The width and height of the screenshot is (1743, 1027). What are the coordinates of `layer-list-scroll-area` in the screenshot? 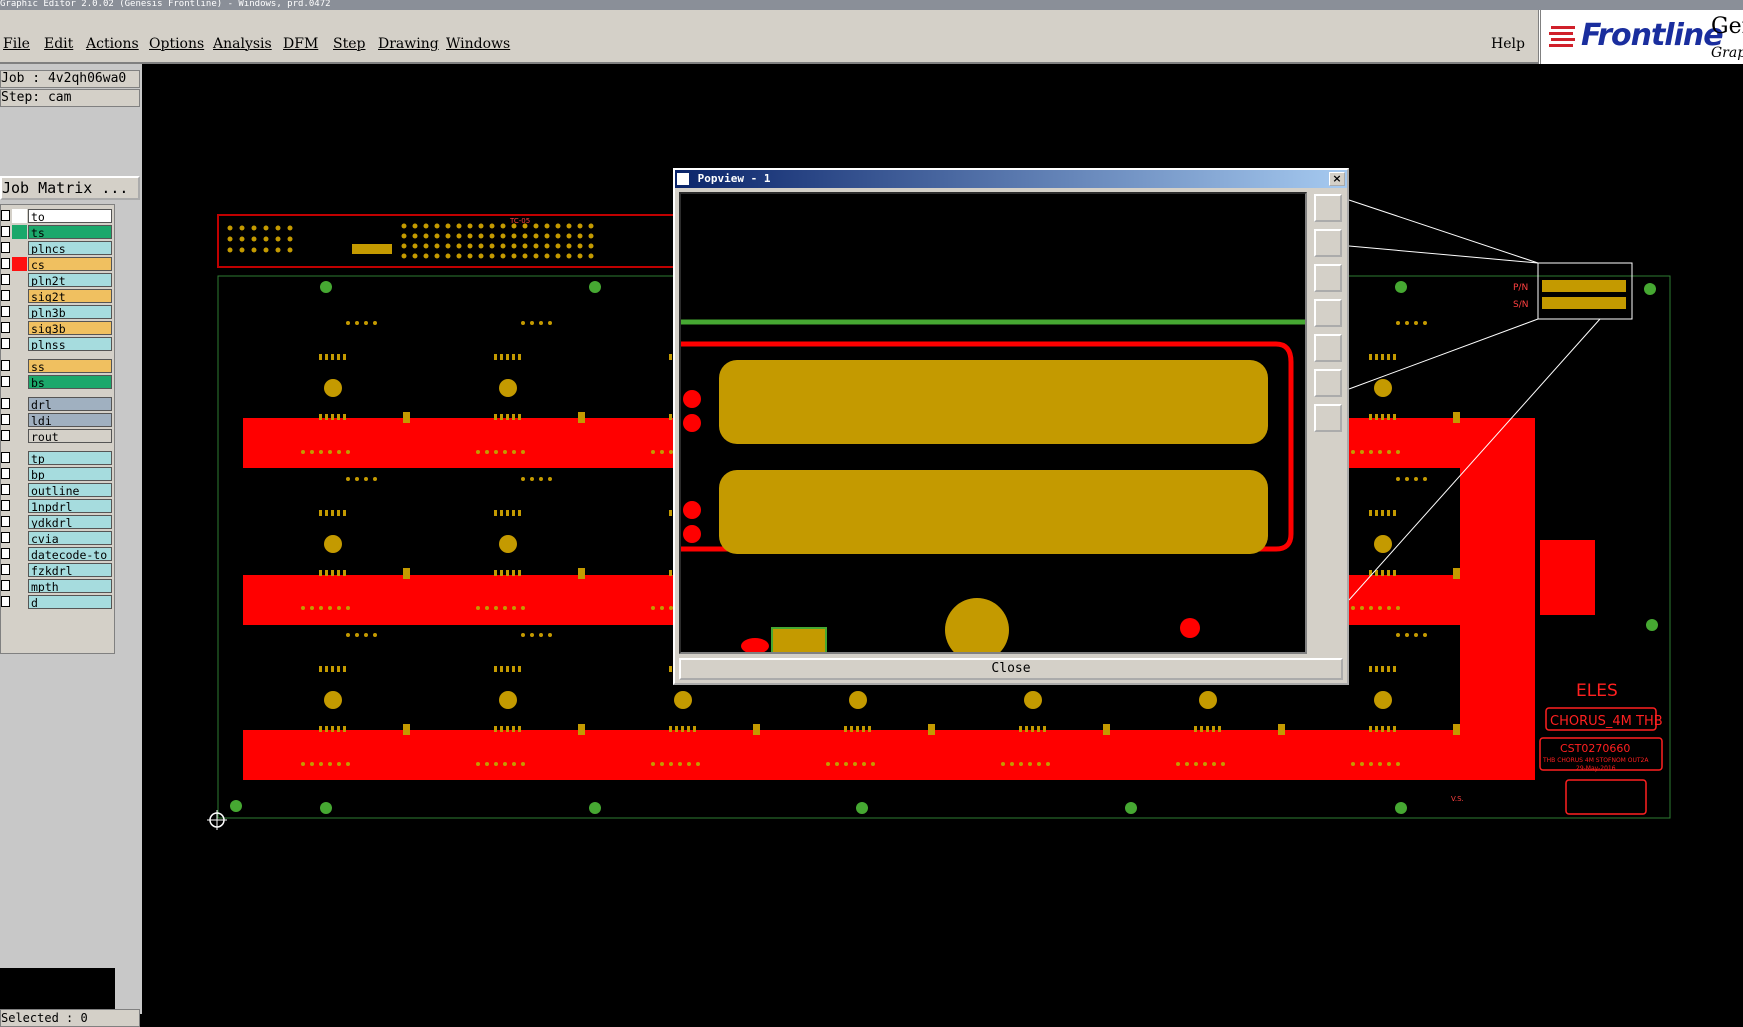 It's located at (128, 609).